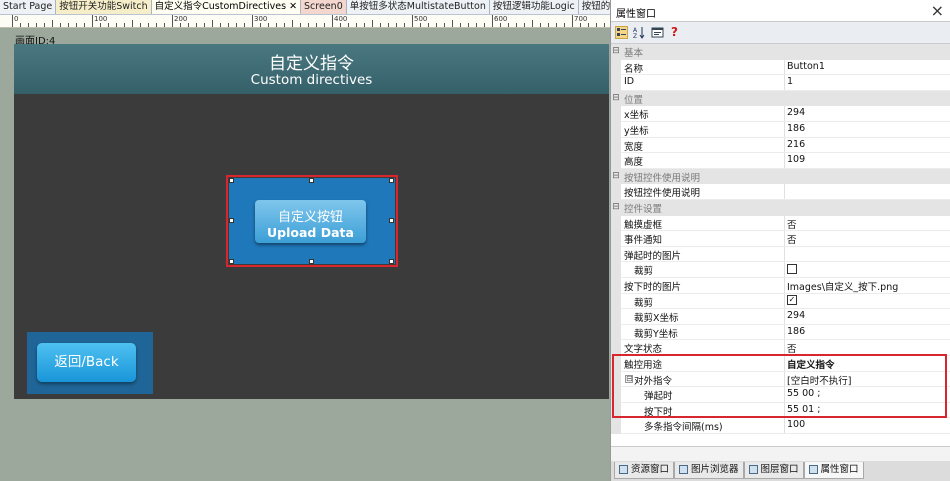  I want to click on tab-6: 按钮的禁止与使, so click(594, 7).